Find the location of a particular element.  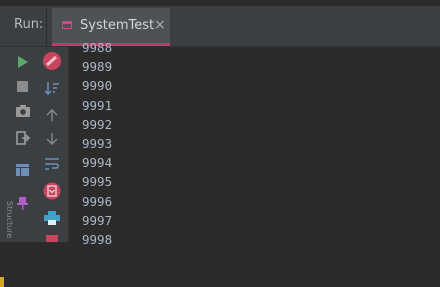

up-arrow-icon is located at coordinates (52, 115).